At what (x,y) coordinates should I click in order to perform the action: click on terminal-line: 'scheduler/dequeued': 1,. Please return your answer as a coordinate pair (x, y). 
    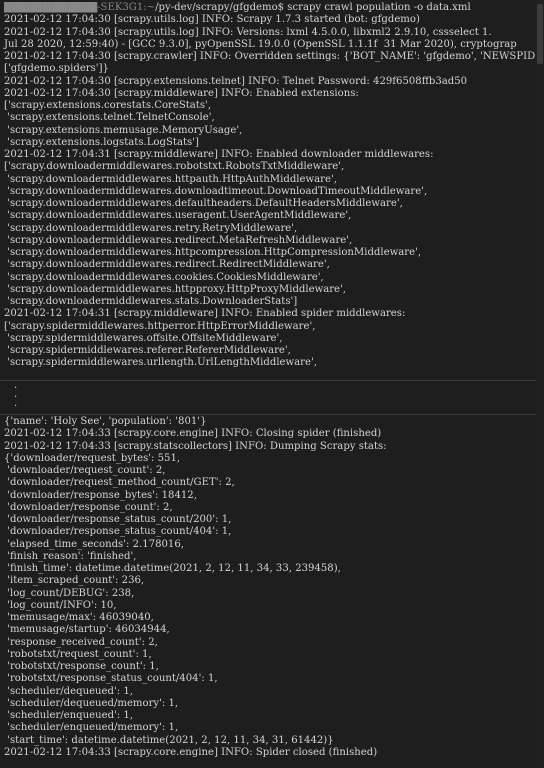
    Looking at the image, I should click on (69, 691).